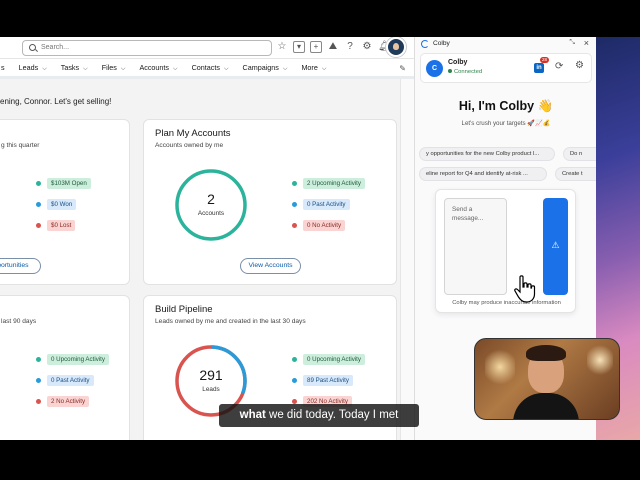  Describe the element at coordinates (434, 68) in the screenshot. I see `colby-avatar: C` at that location.